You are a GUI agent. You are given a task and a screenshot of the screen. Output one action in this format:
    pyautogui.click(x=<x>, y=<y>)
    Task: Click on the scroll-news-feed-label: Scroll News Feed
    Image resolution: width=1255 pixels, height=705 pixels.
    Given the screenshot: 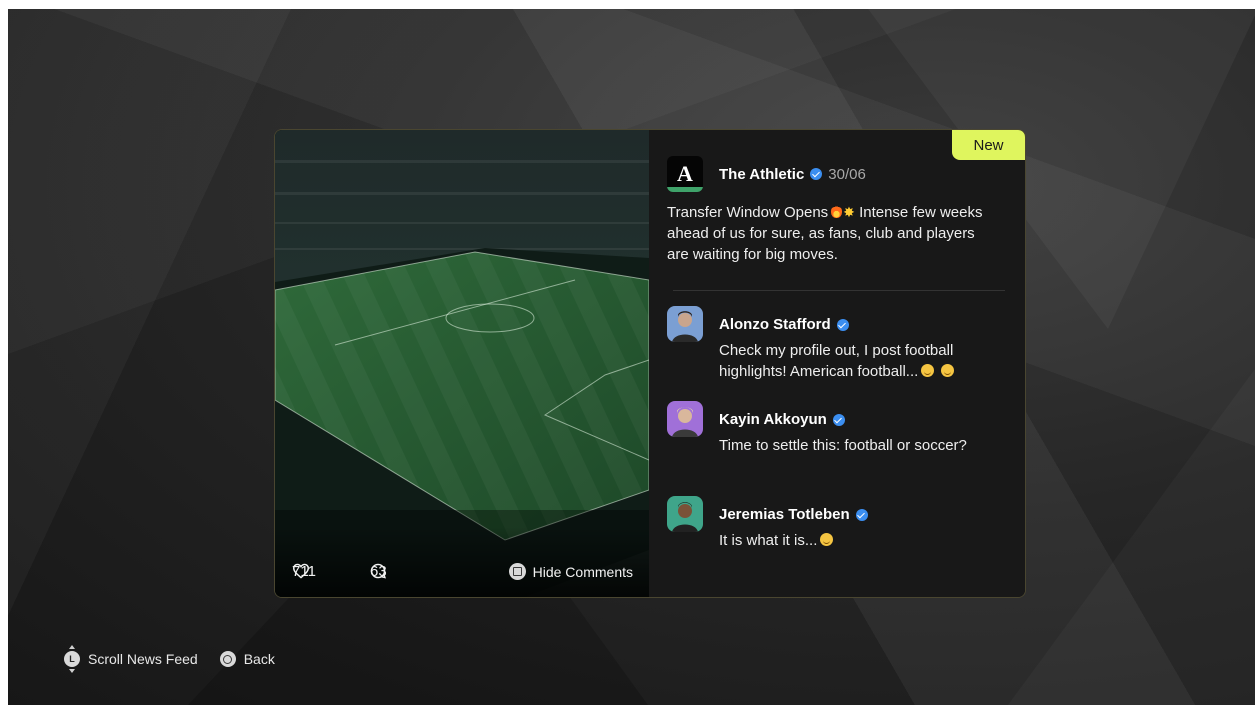 What is the action you would take?
    pyautogui.click(x=143, y=659)
    